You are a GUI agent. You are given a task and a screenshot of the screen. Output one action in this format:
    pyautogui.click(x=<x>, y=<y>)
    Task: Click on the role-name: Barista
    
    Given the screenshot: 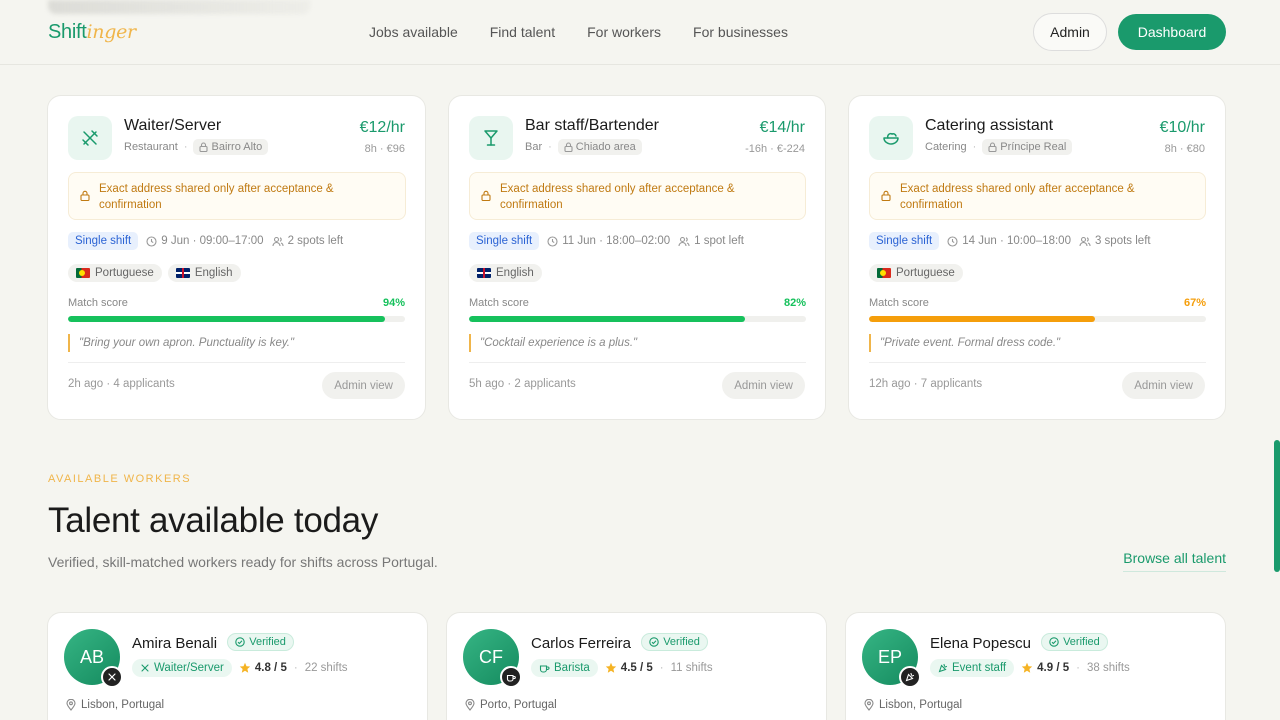 What is the action you would take?
    pyautogui.click(x=572, y=668)
    